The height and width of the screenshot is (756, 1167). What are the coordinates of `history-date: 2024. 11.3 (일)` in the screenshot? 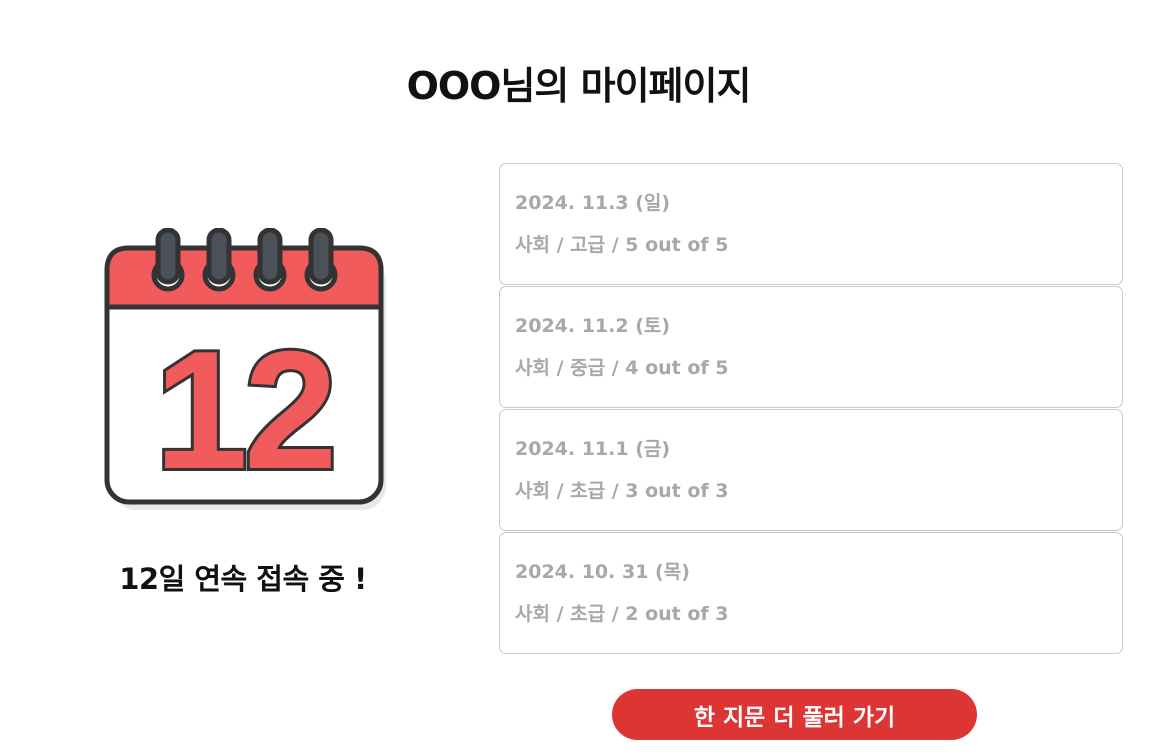 It's located at (593, 203).